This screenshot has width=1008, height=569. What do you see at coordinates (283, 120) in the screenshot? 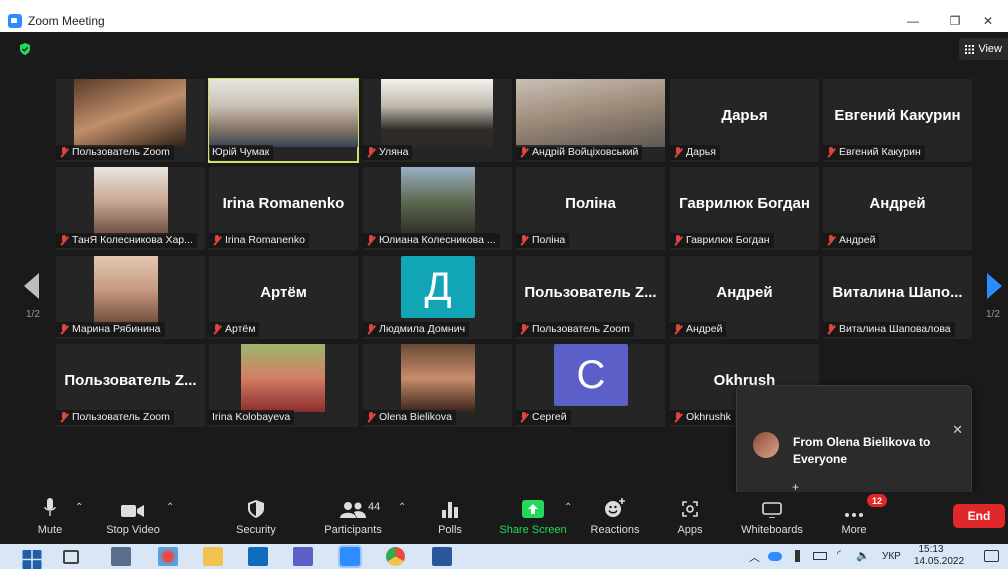
I see `participant-tile: Юрій Чумак` at bounding box center [283, 120].